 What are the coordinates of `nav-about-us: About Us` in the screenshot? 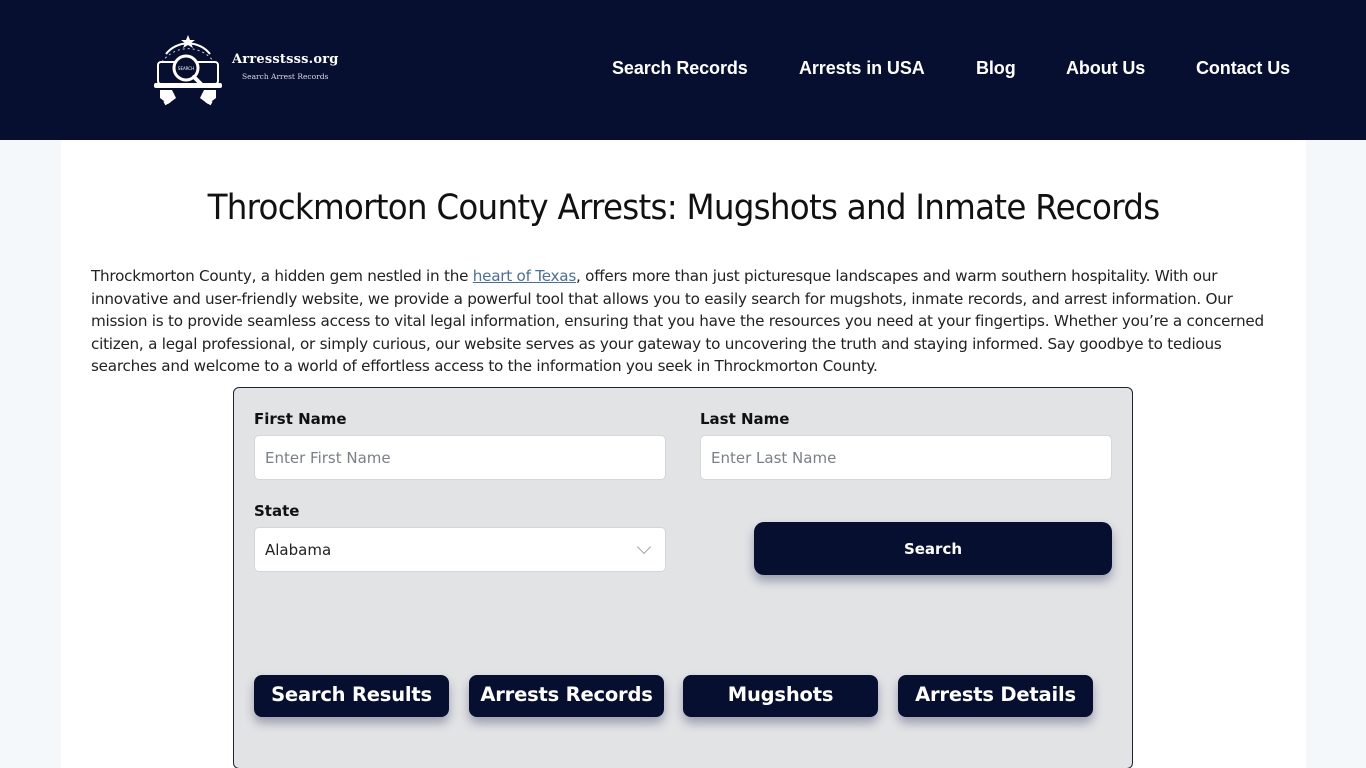 It's located at (1105, 68).